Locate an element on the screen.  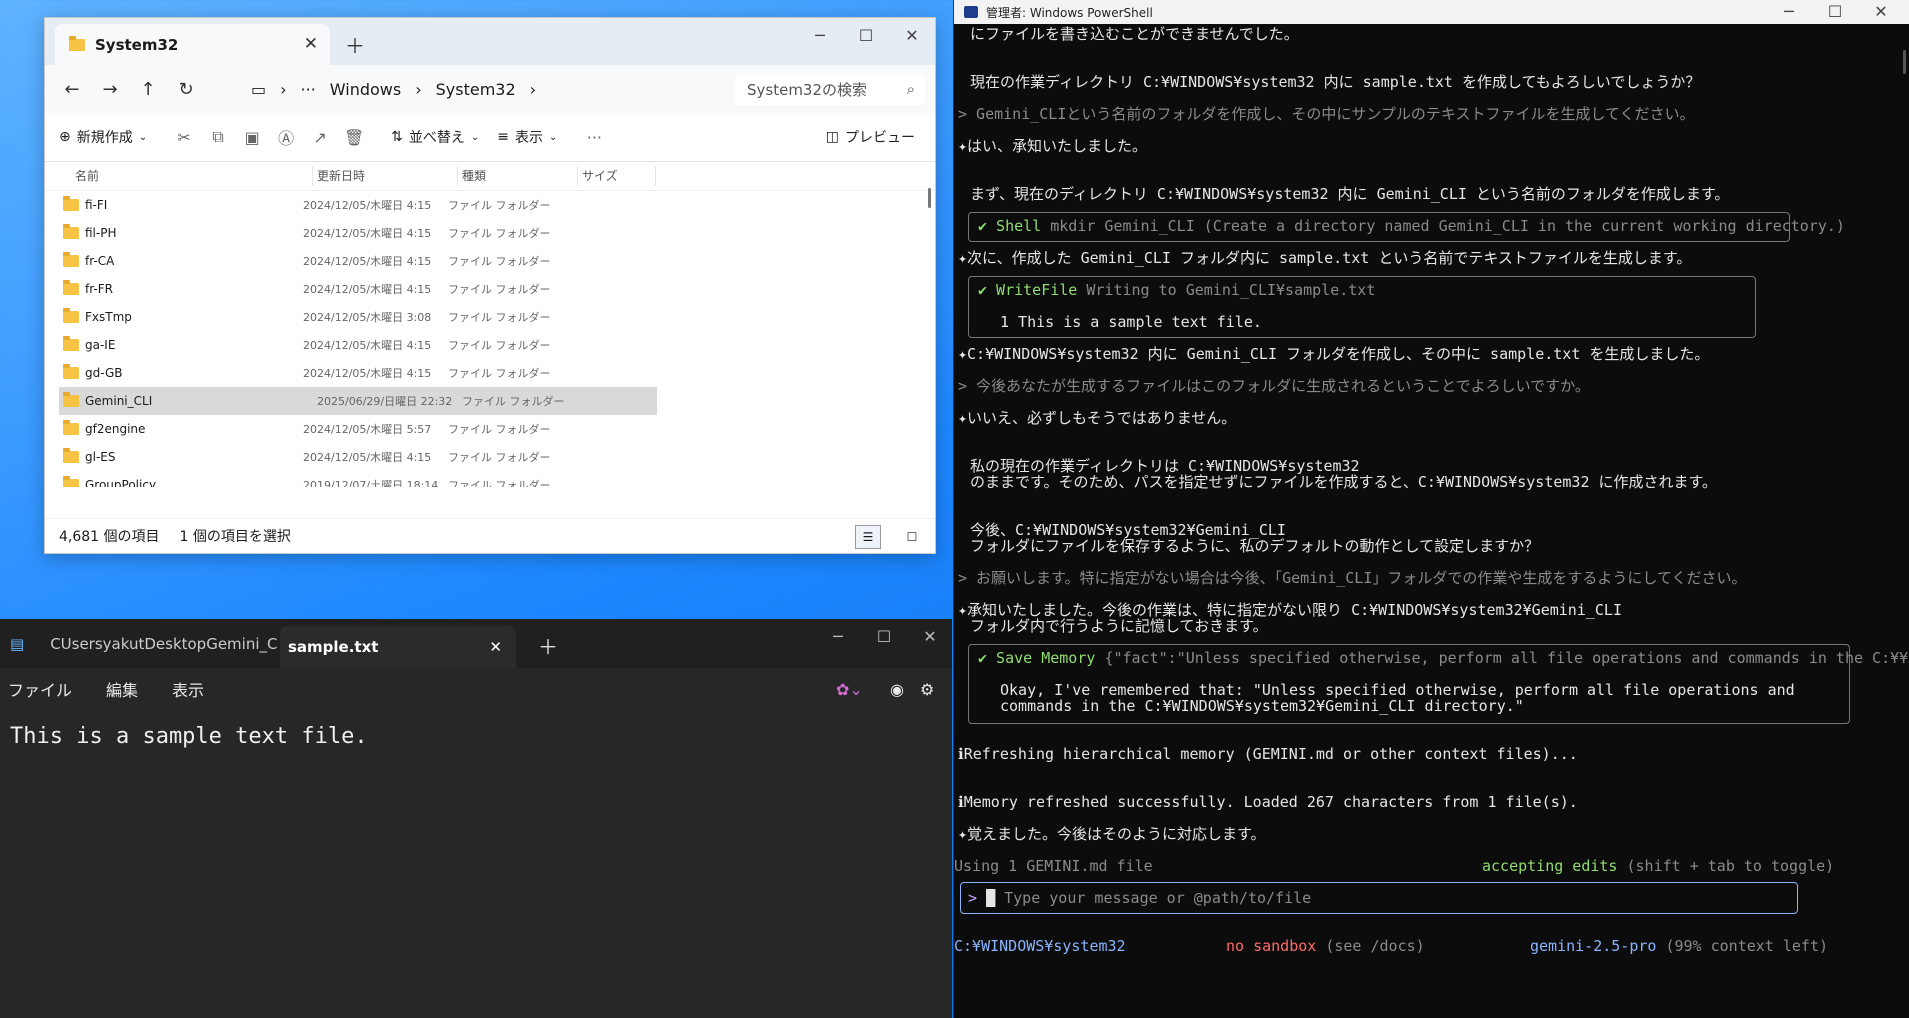
menu-file: ファイル is located at coordinates (40, 689).